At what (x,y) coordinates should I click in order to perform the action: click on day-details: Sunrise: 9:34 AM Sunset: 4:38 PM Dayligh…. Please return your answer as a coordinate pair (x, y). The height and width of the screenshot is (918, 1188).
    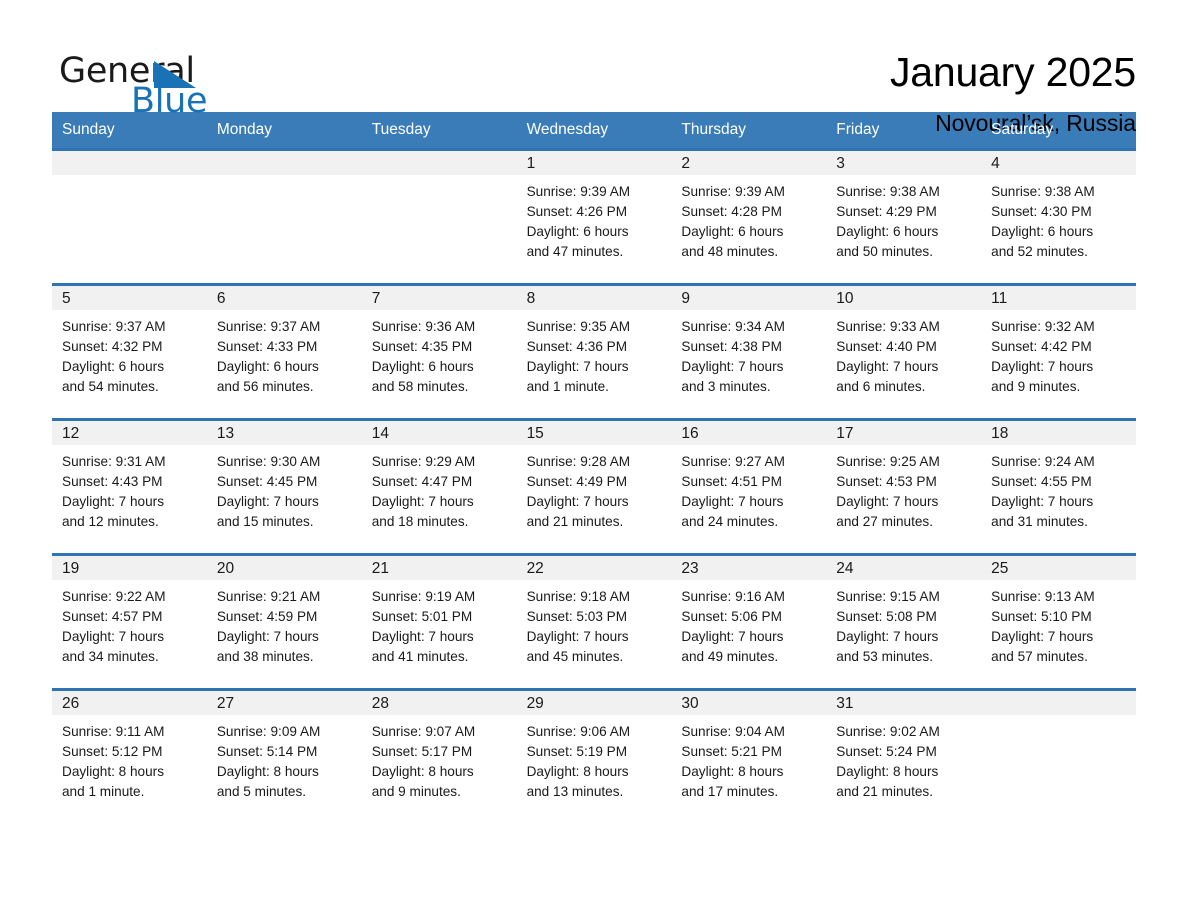
    Looking at the image, I should click on (733, 357).